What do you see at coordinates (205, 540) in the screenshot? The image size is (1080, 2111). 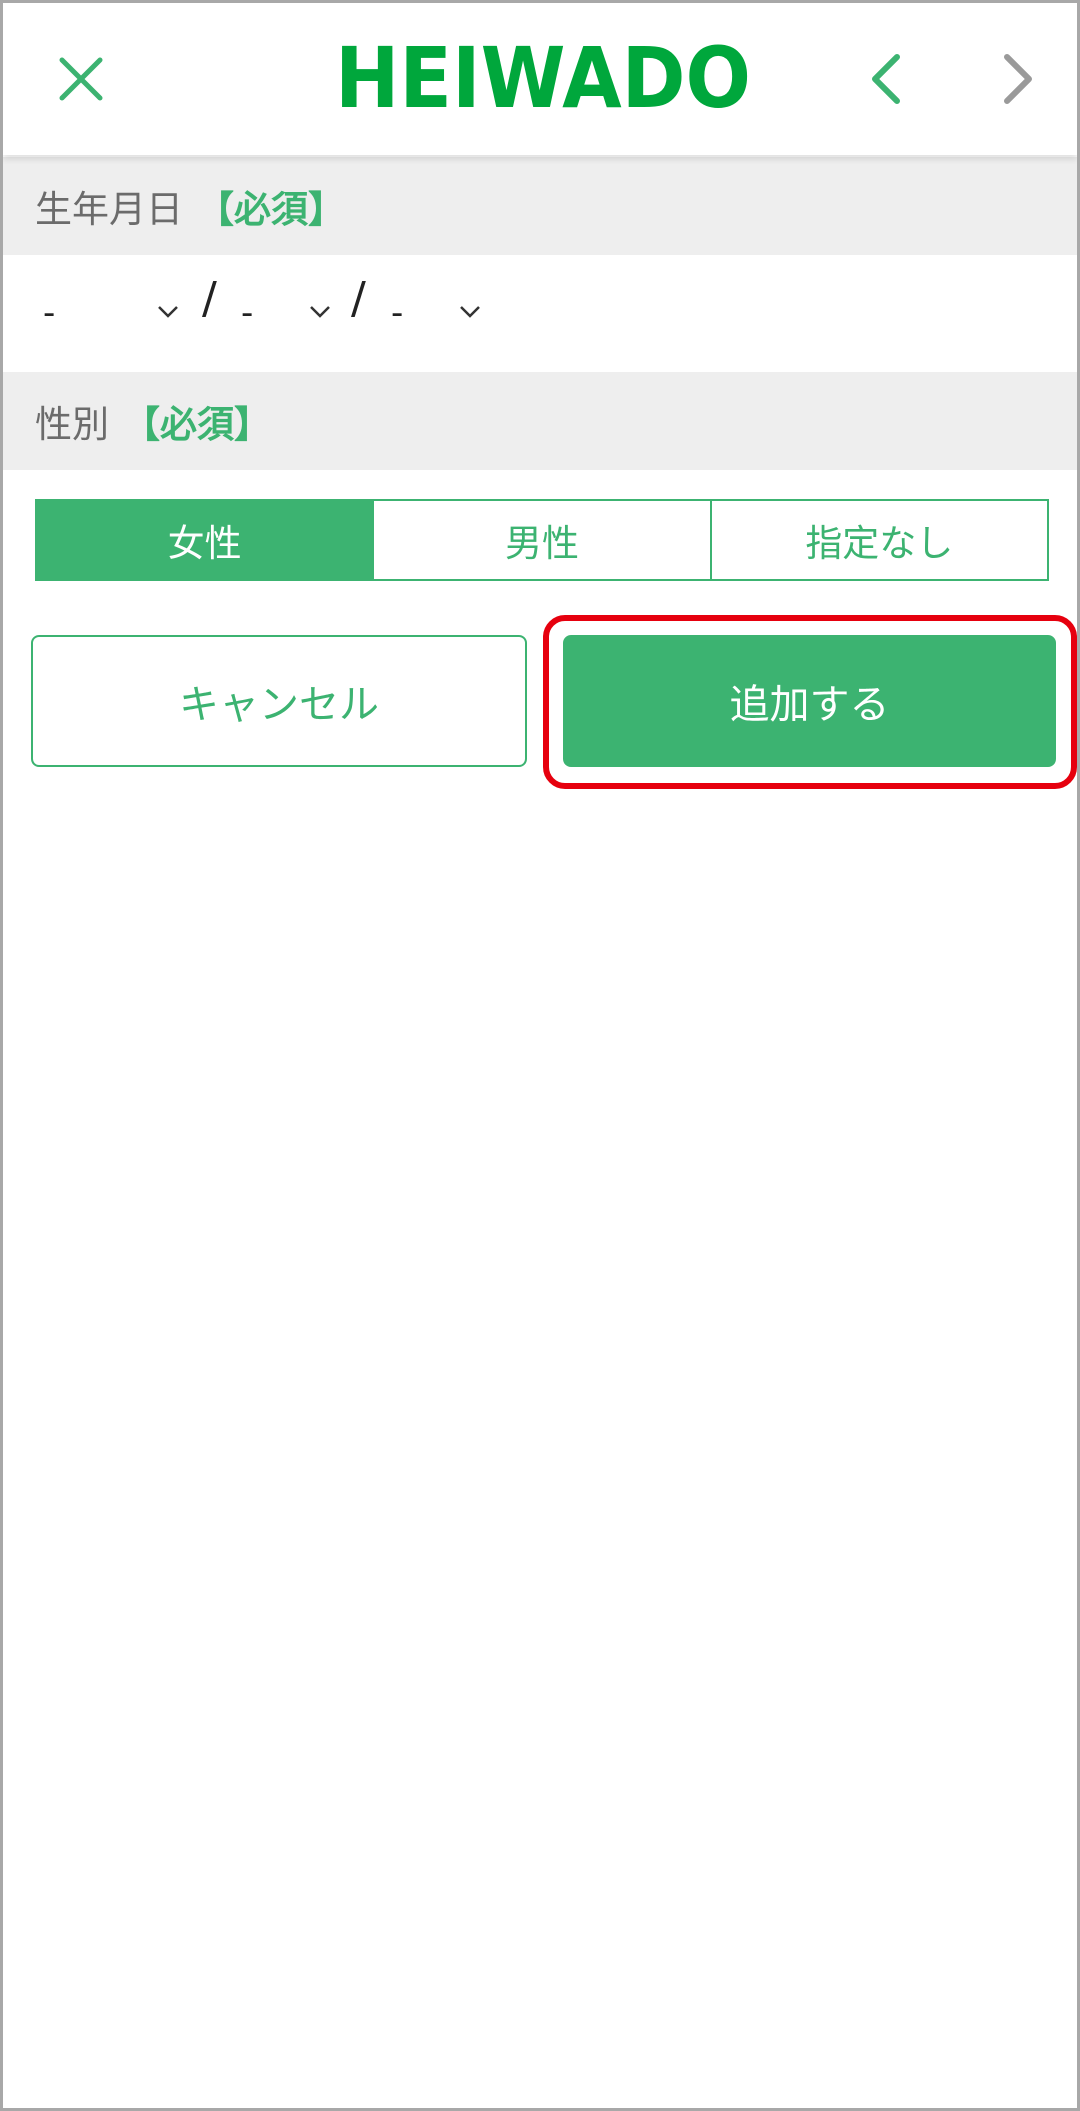 I see `gender-option-female: 女性` at bounding box center [205, 540].